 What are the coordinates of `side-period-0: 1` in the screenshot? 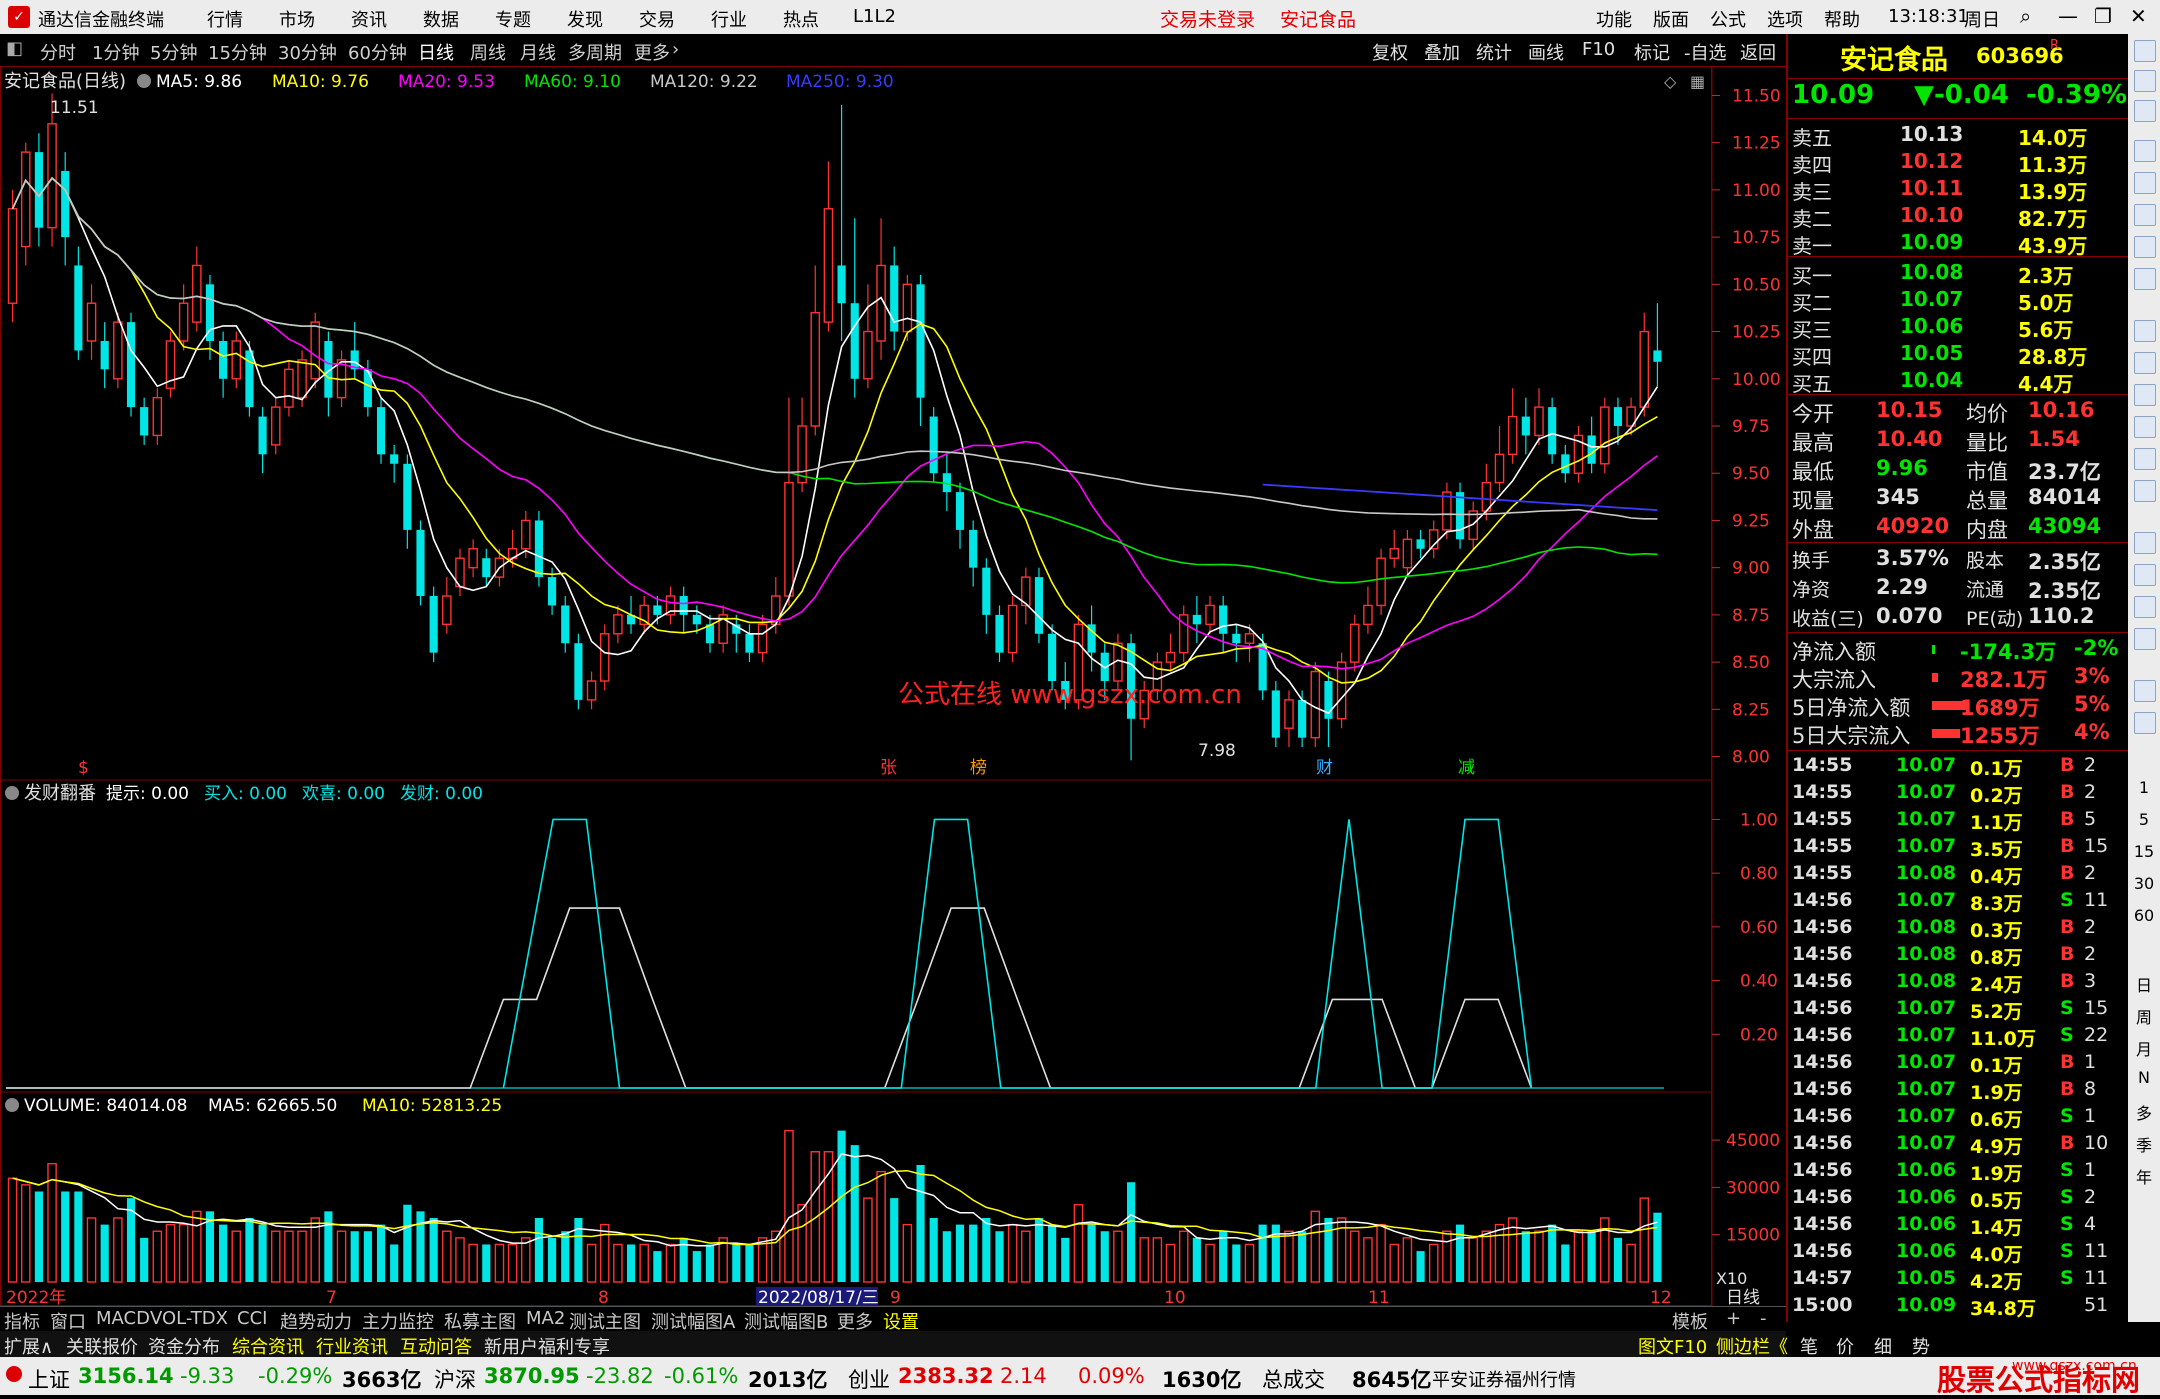 It's located at (2144, 787).